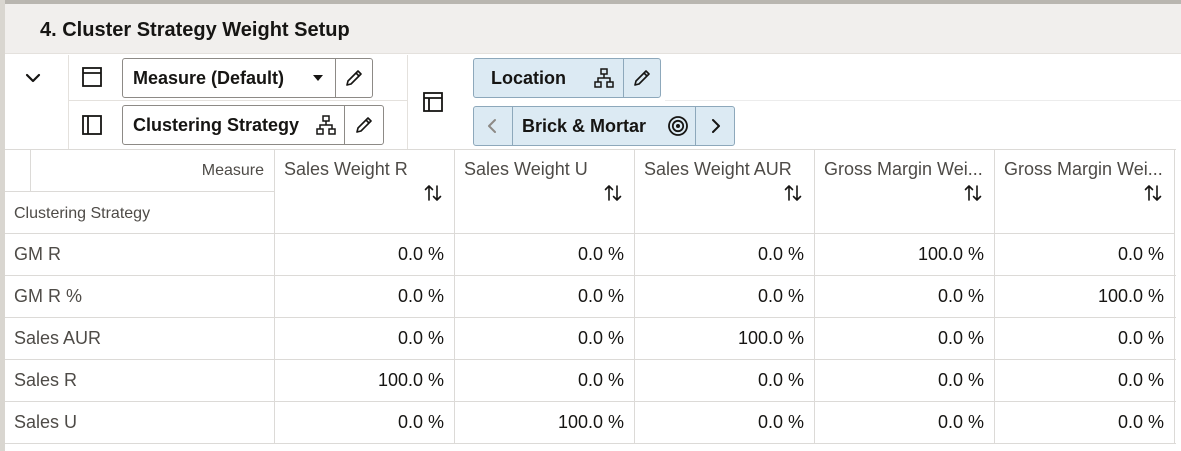  I want to click on column-header: Sales Weight U, so click(545, 192).